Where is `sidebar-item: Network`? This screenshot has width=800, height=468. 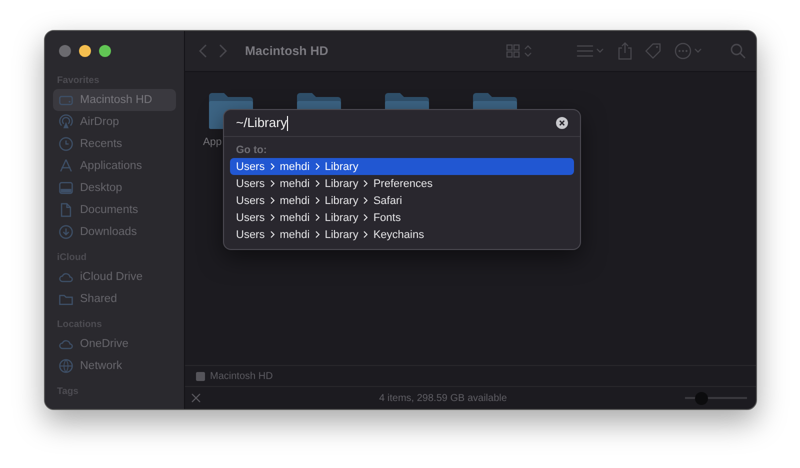
sidebar-item: Network is located at coordinates (114, 366).